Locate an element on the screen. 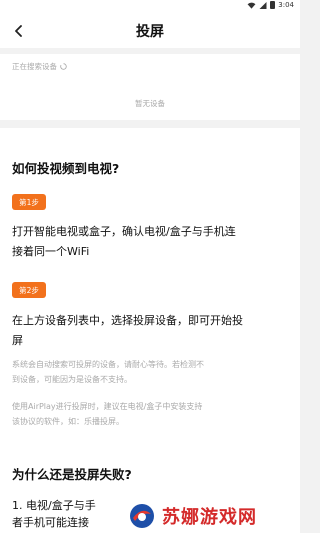 The image size is (320, 533). faq-item1-line1: 1. 电视/盒子与手 is located at coordinates (54, 505).